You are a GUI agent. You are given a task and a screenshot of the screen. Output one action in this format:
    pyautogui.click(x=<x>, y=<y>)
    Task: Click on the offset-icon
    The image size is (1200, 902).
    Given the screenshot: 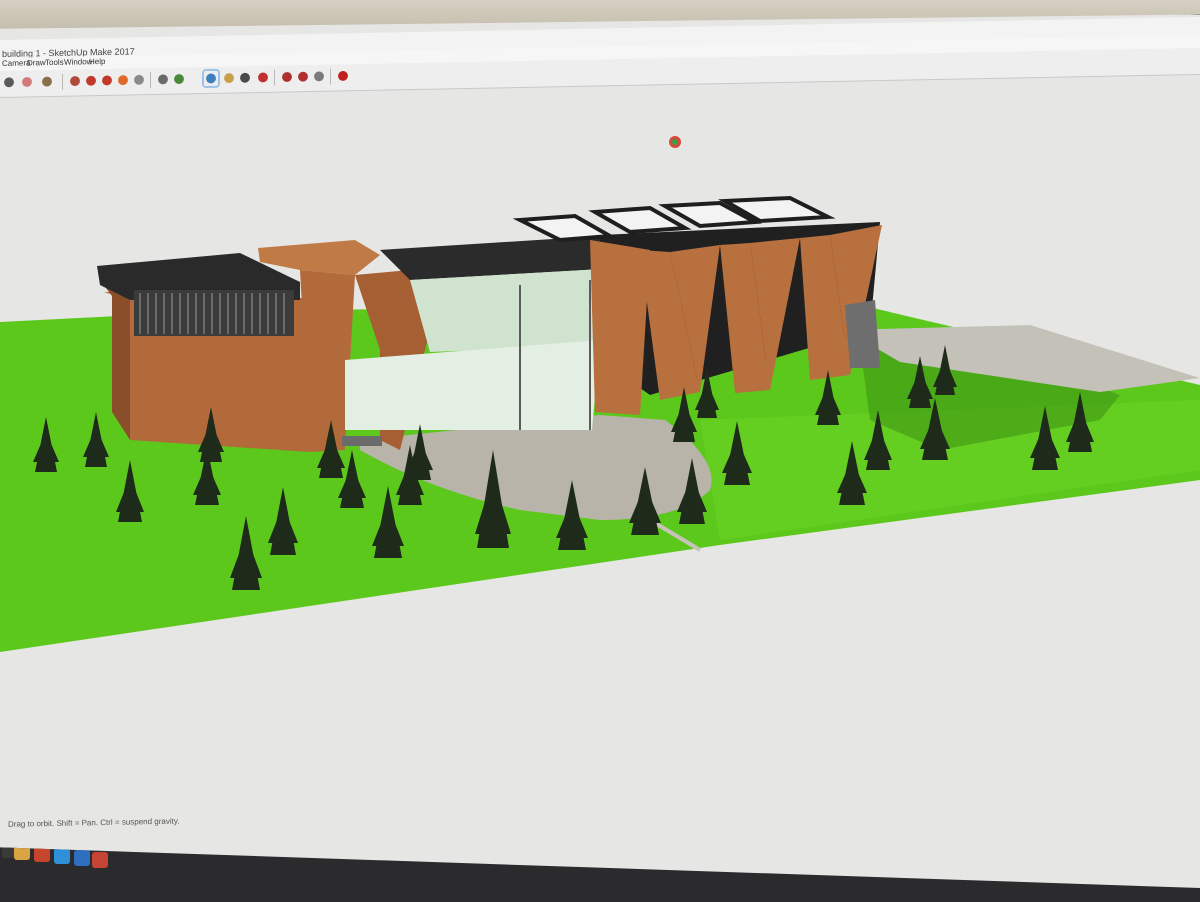 What is the action you would take?
    pyautogui.click(x=123, y=80)
    